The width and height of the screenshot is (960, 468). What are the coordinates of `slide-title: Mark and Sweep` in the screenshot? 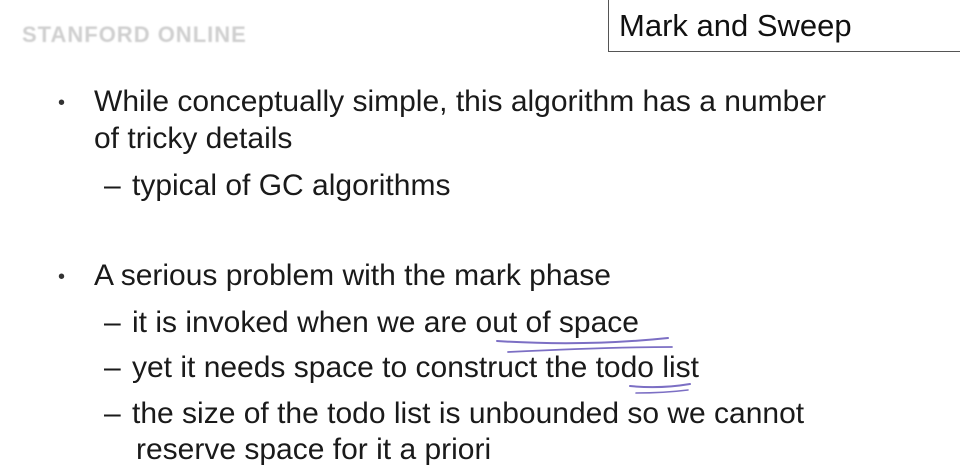 It's located at (735, 25).